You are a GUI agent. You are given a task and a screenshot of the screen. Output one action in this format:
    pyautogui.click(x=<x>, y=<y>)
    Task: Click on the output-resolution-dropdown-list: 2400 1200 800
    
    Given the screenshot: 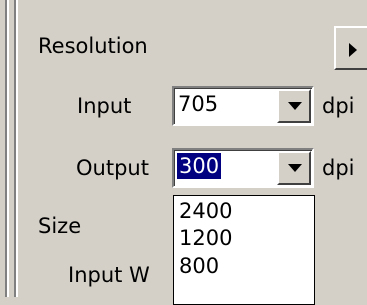 What is the action you would take?
    pyautogui.click(x=244, y=250)
    